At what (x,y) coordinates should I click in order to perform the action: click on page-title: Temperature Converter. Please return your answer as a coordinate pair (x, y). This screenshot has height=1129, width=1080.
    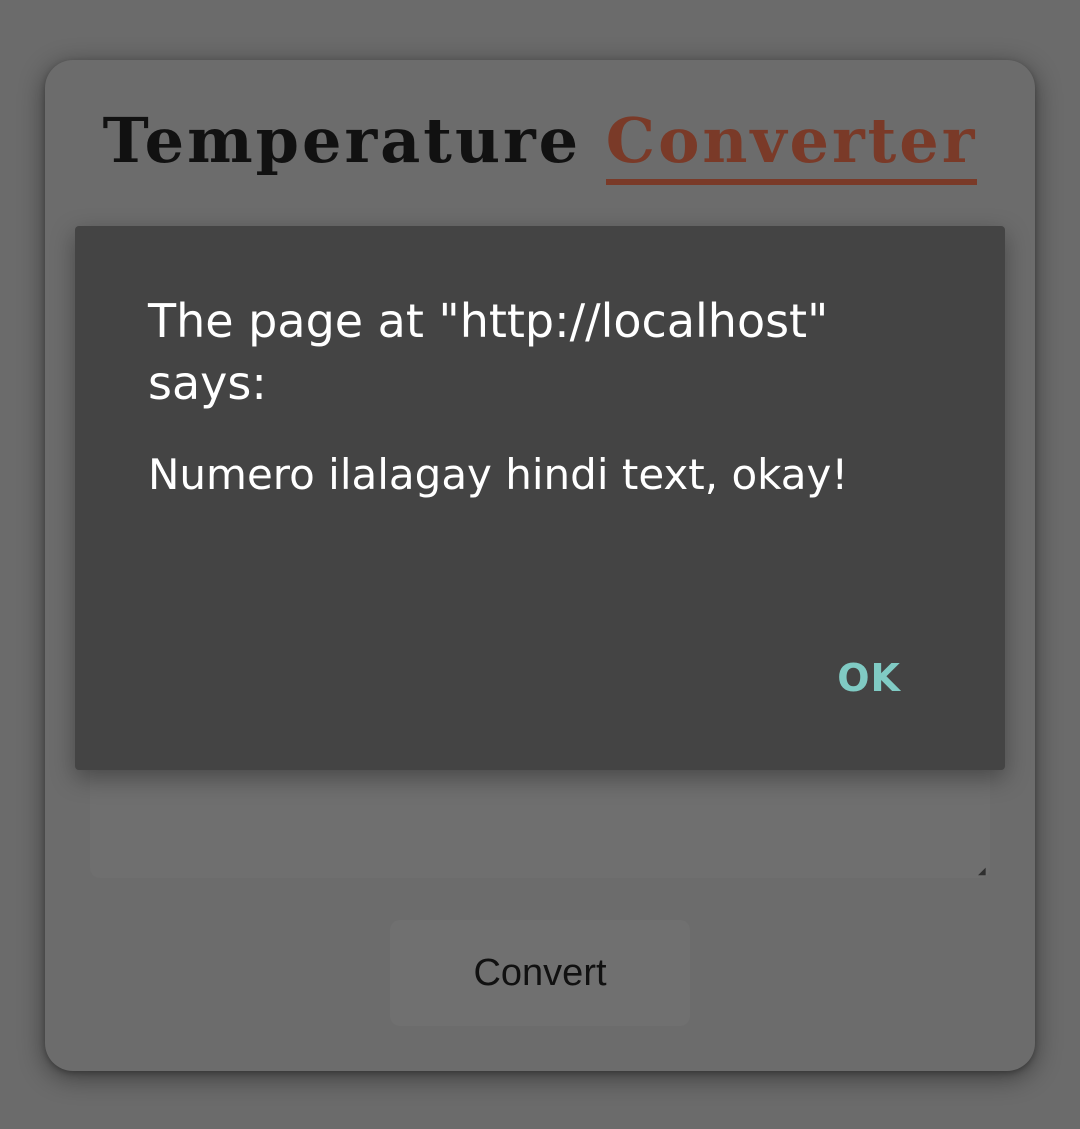
    Looking at the image, I should click on (540, 144).